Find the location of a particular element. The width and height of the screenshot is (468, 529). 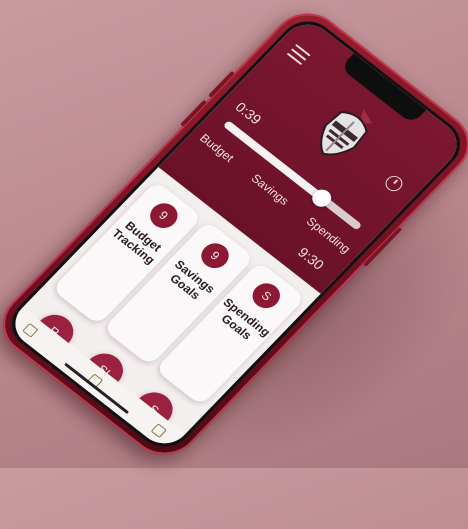

home-icon is located at coordinates (30, 330).